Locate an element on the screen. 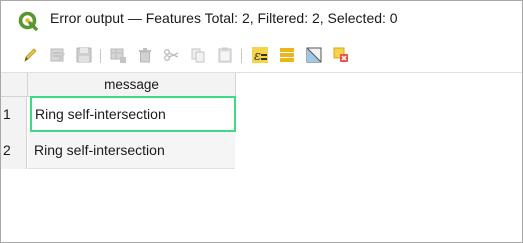 This screenshot has width=523, height=243. select-by-expression-button: ε is located at coordinates (260, 55).